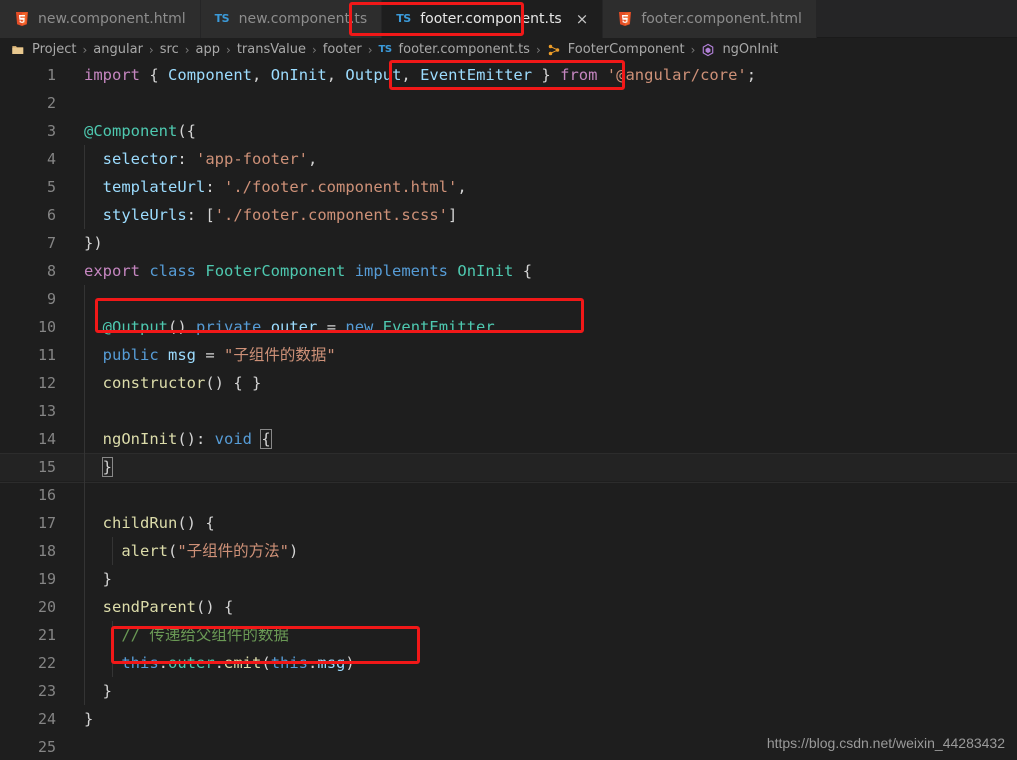  What do you see at coordinates (284, 187) in the screenshot?
I see `line-content: templateUrl: './footer.component.html',` at bounding box center [284, 187].